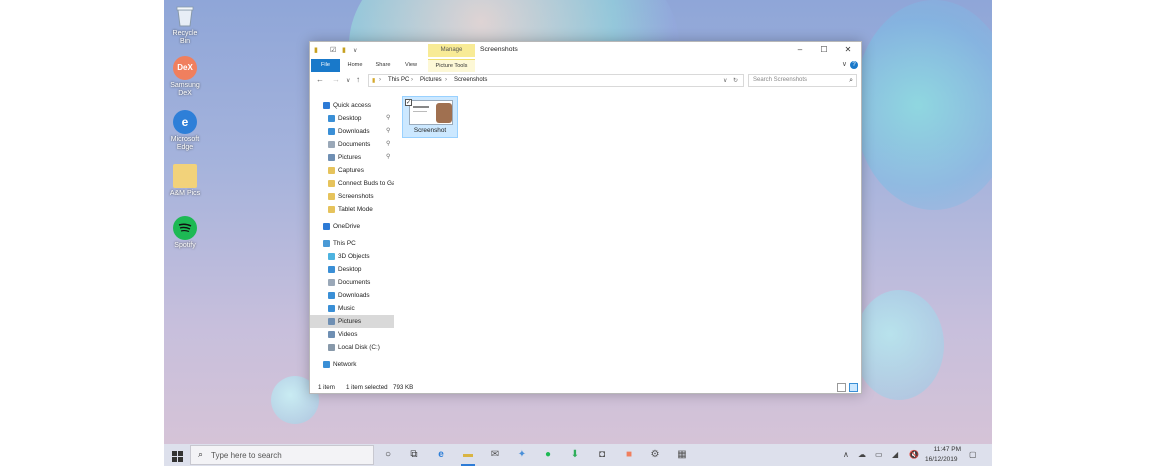 The height and width of the screenshot is (466, 1156). Describe the element at coordinates (383, 65) in the screenshot. I see `tab-share: Share` at that location.